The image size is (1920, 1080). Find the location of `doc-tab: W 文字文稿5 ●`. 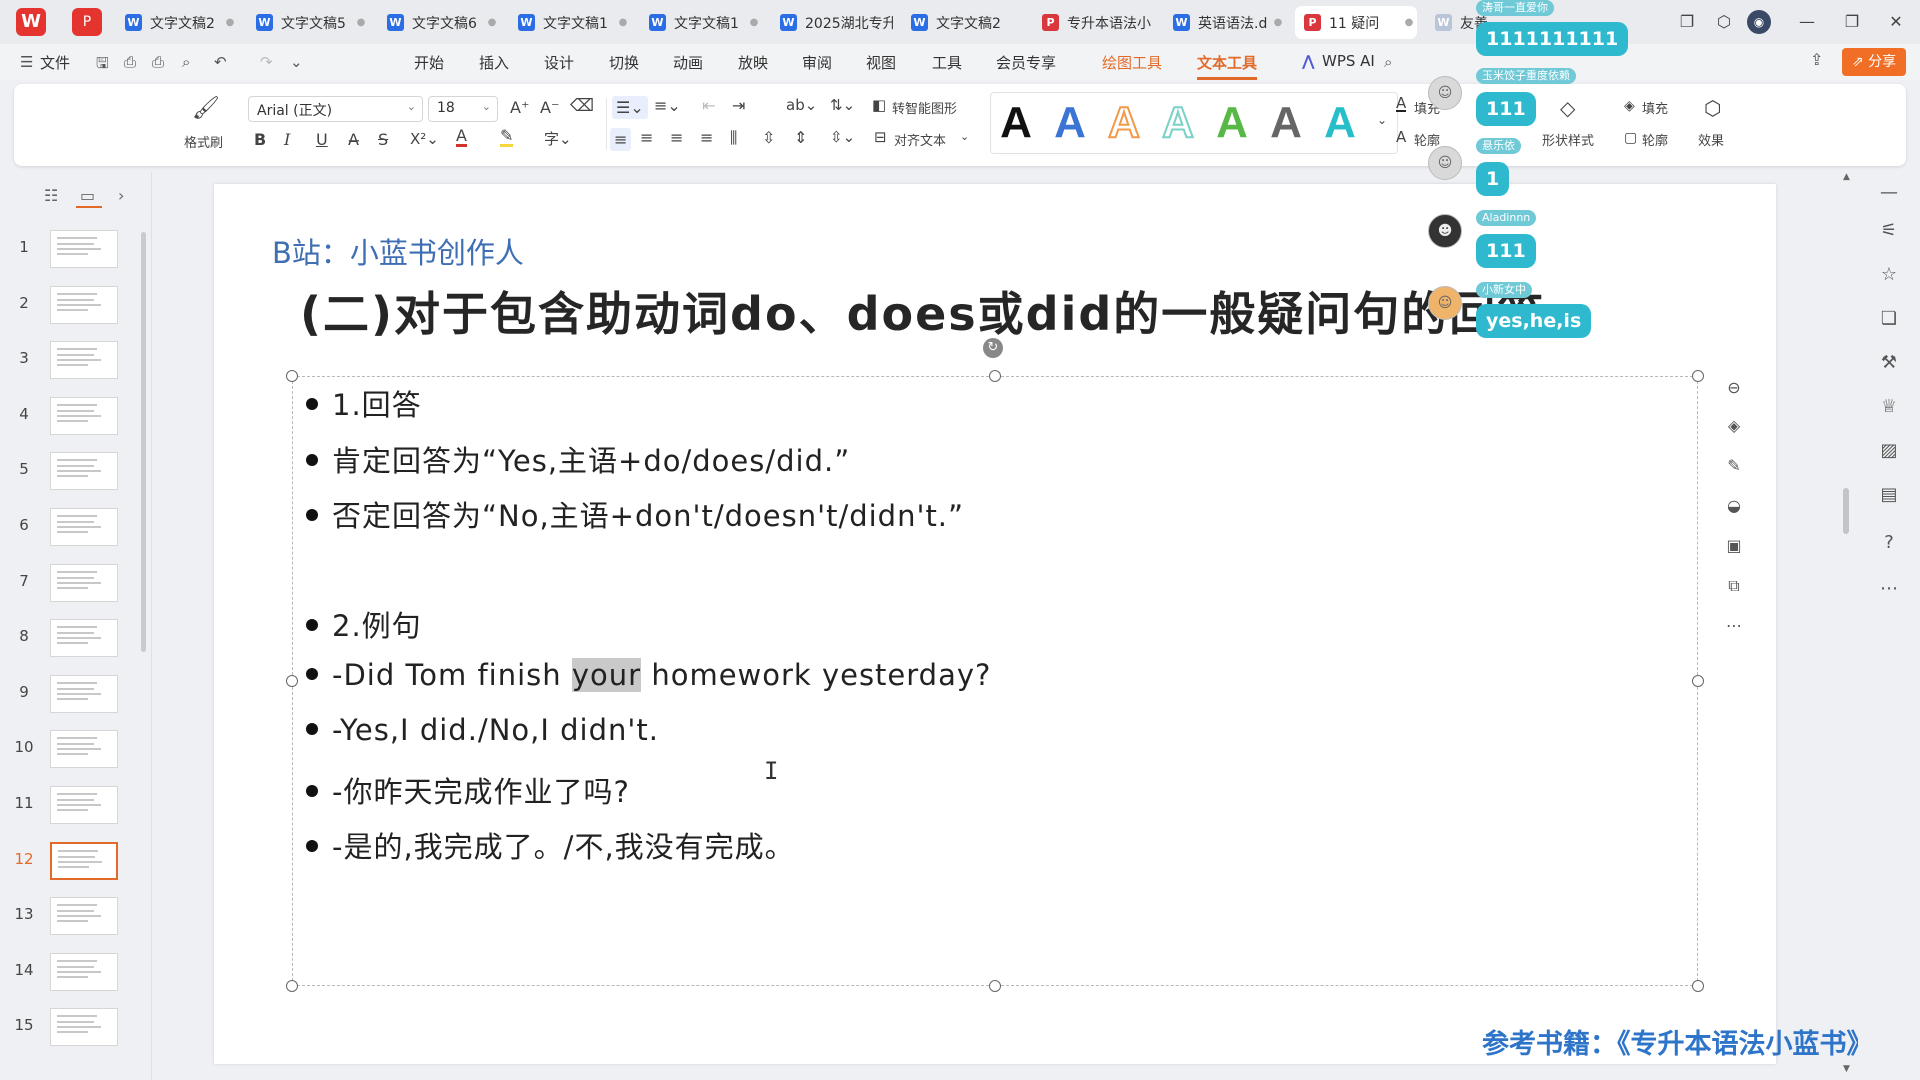

doc-tab: W 文字文稿5 ● is located at coordinates (308, 22).